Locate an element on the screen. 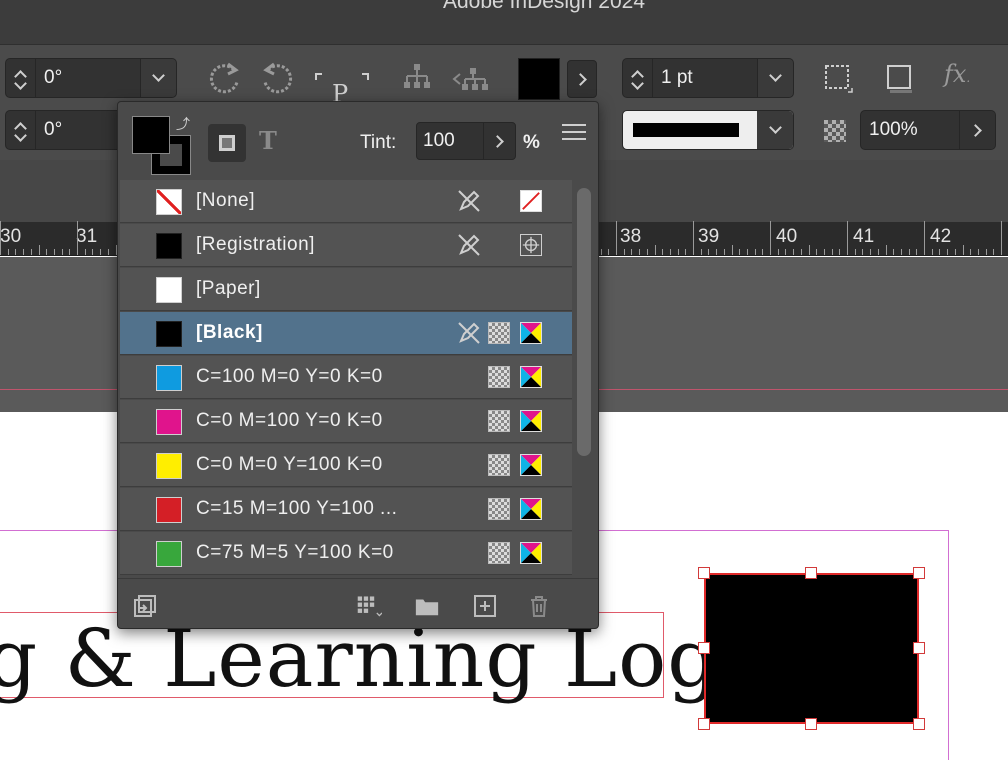 The width and height of the screenshot is (1008, 760). effects-fx-icon: fx. is located at coordinates (957, 74).